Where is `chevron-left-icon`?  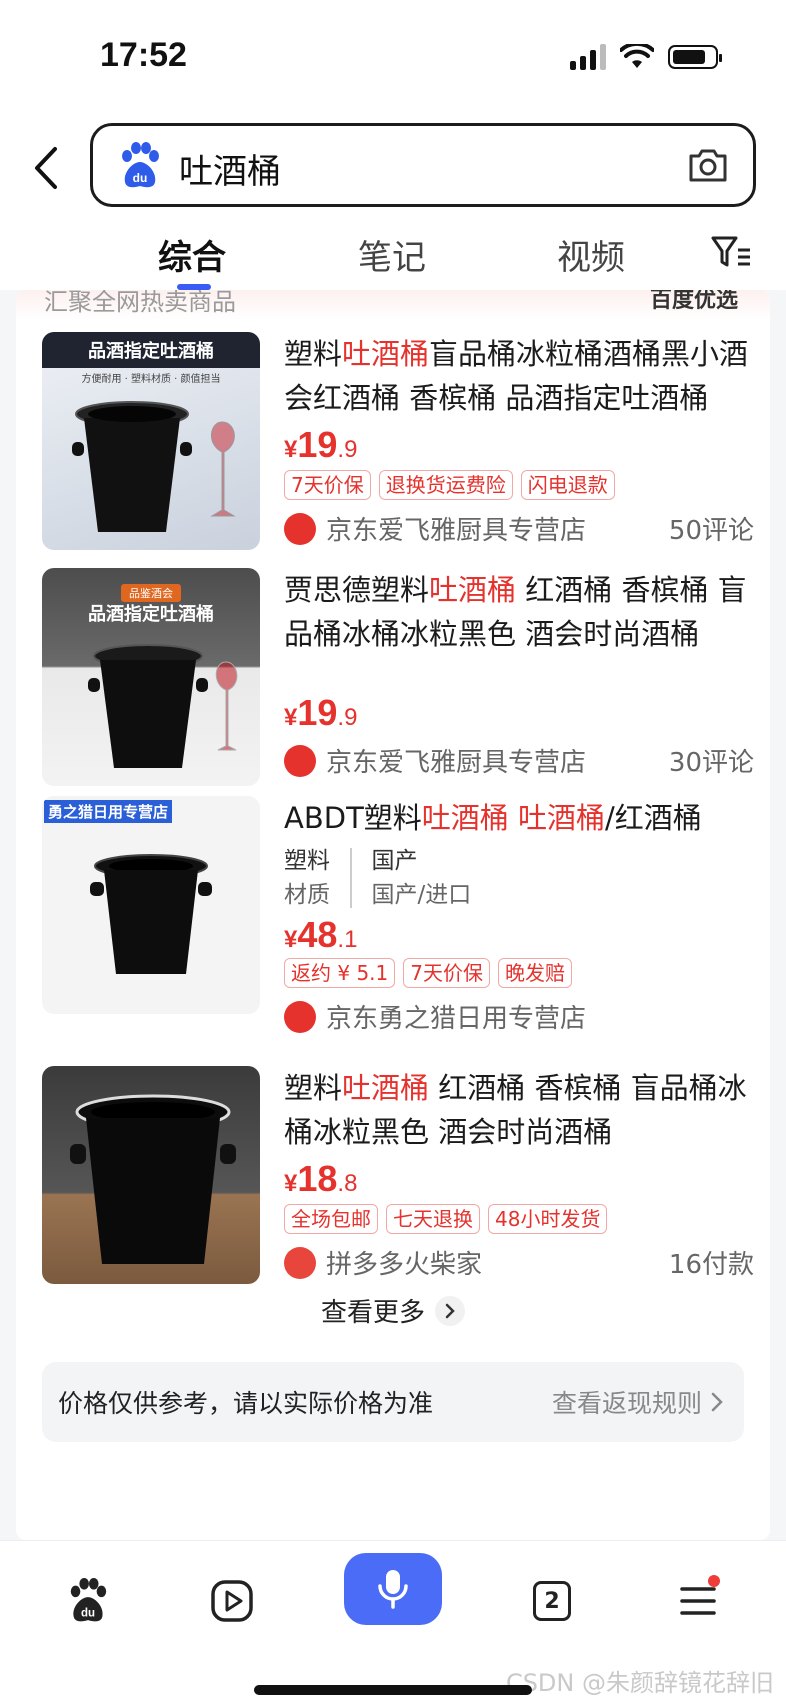
chevron-left-icon is located at coordinates (46, 168).